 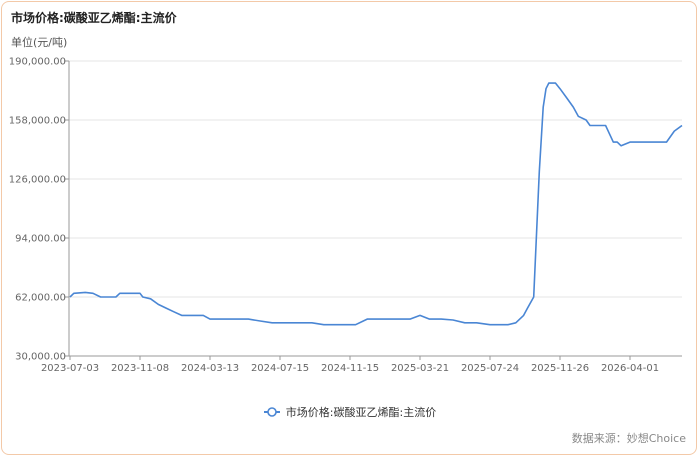 What do you see at coordinates (271, 412) in the screenshot?
I see `legend-line-marker-icon` at bounding box center [271, 412].